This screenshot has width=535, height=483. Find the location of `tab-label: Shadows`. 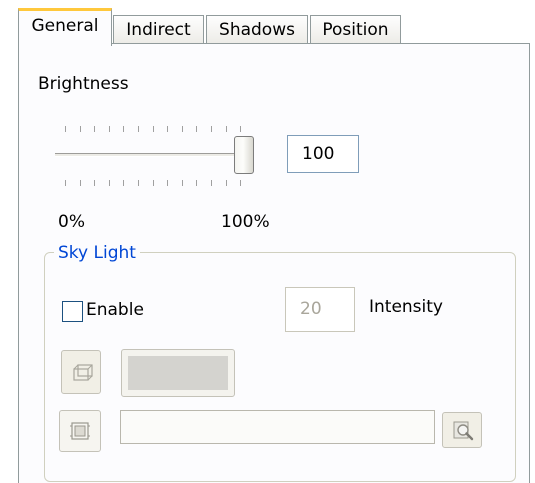

tab-label: Shadows is located at coordinates (257, 30).